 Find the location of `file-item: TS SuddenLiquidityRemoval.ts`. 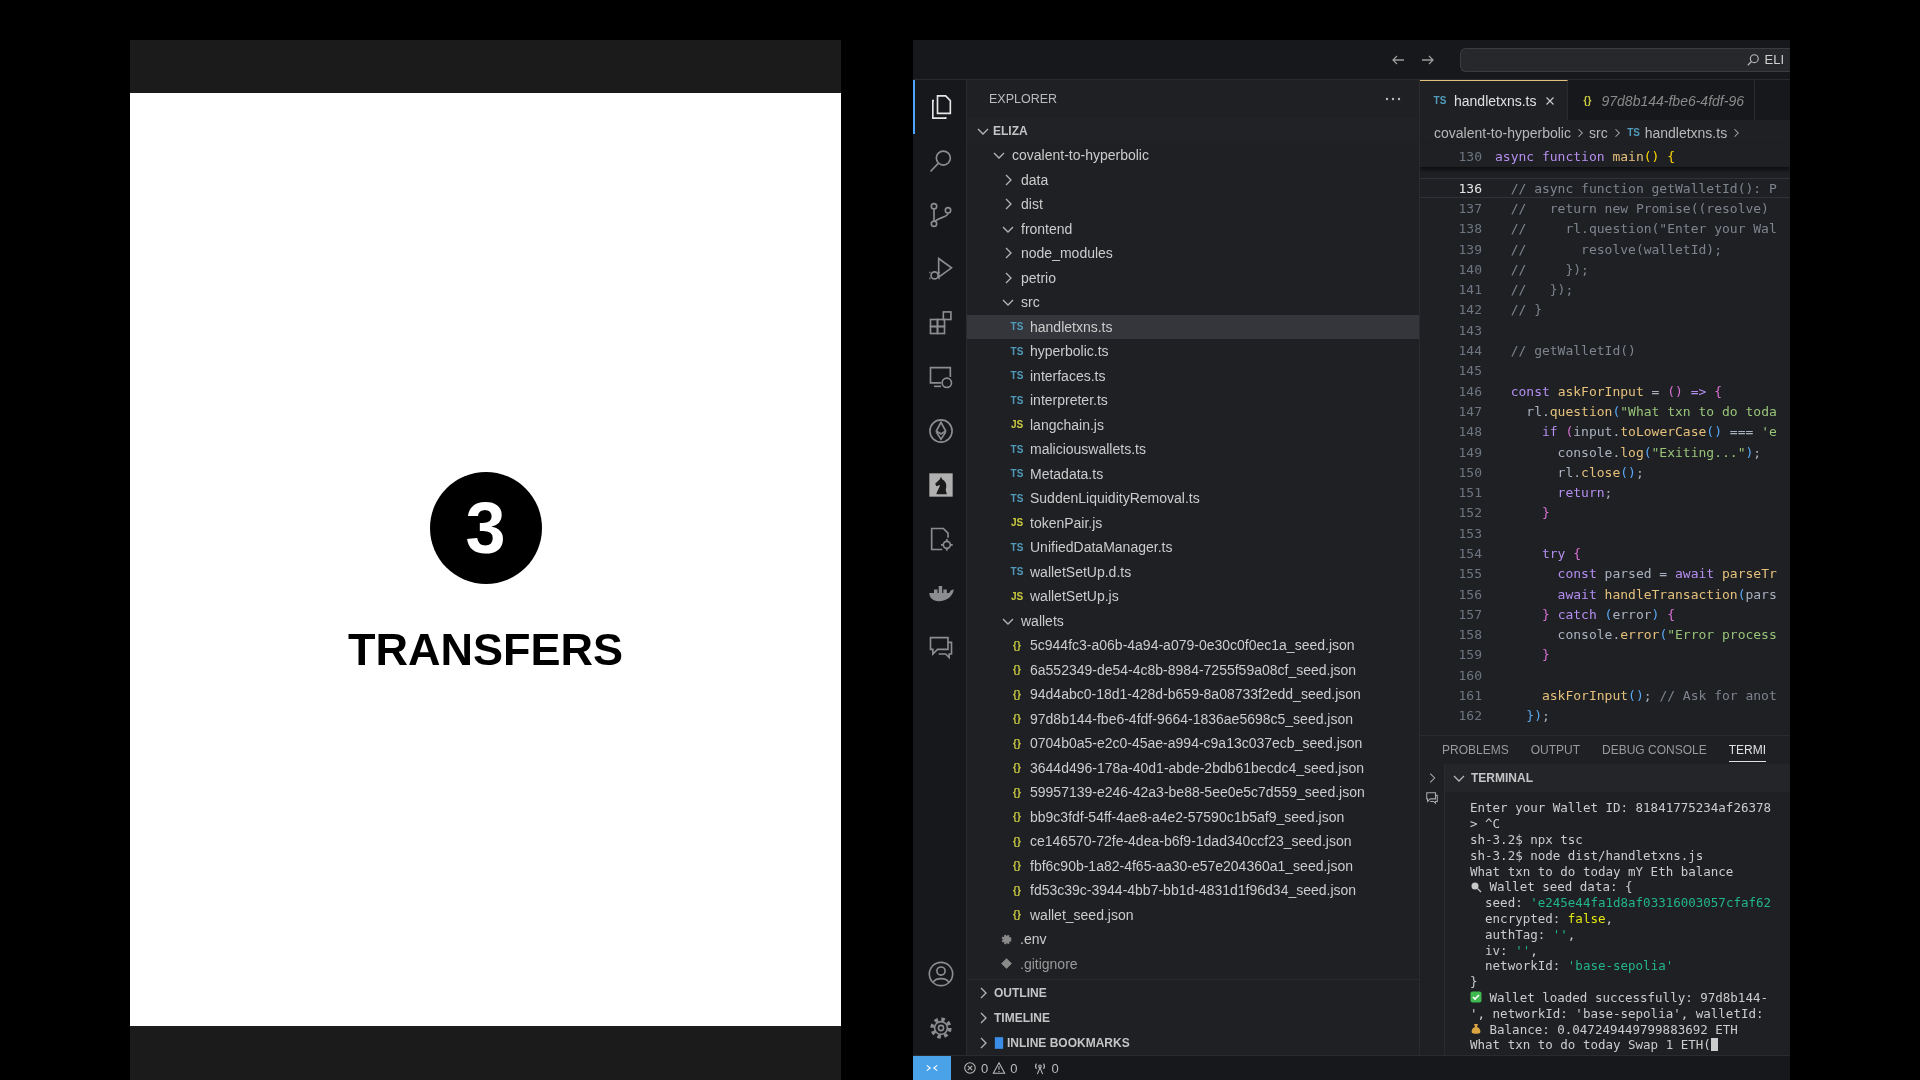

file-item: TS SuddenLiquidityRemoval.ts is located at coordinates (1193, 498).